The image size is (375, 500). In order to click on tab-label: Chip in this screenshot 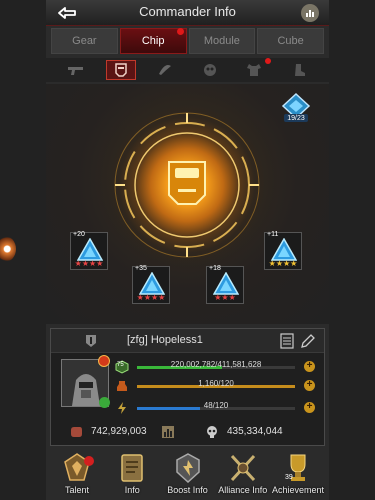, I will do `click(153, 41)`.